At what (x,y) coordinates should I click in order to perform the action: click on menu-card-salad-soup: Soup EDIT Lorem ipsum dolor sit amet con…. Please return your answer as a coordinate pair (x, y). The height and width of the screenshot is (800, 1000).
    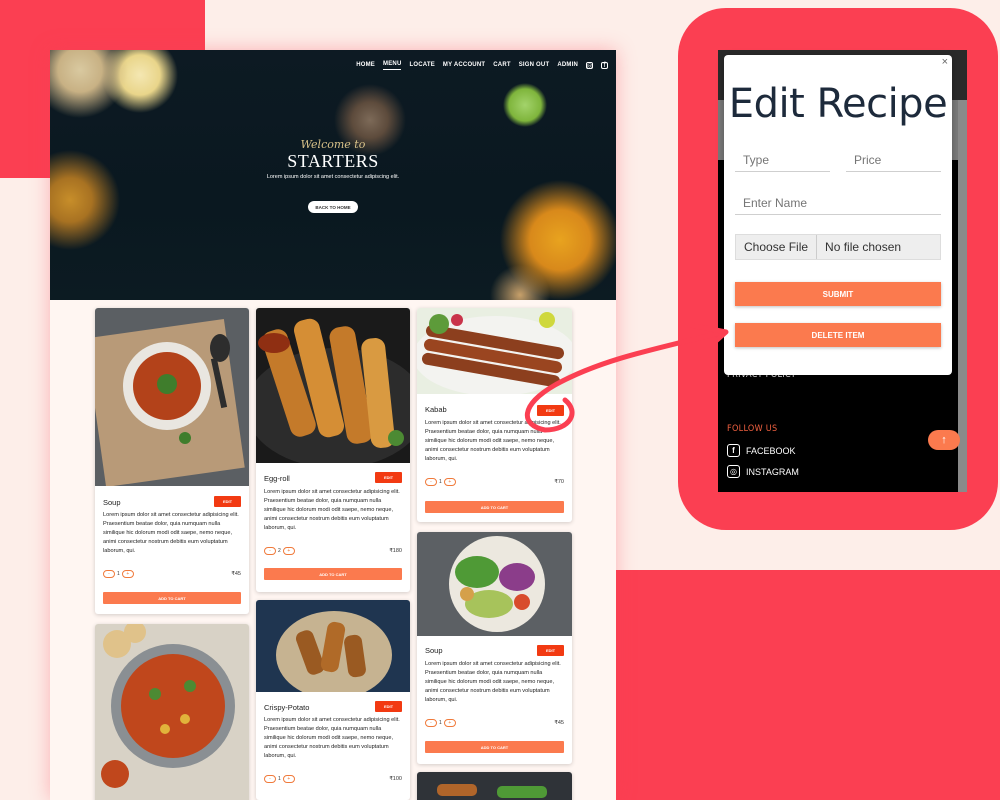
    Looking at the image, I should click on (494, 648).